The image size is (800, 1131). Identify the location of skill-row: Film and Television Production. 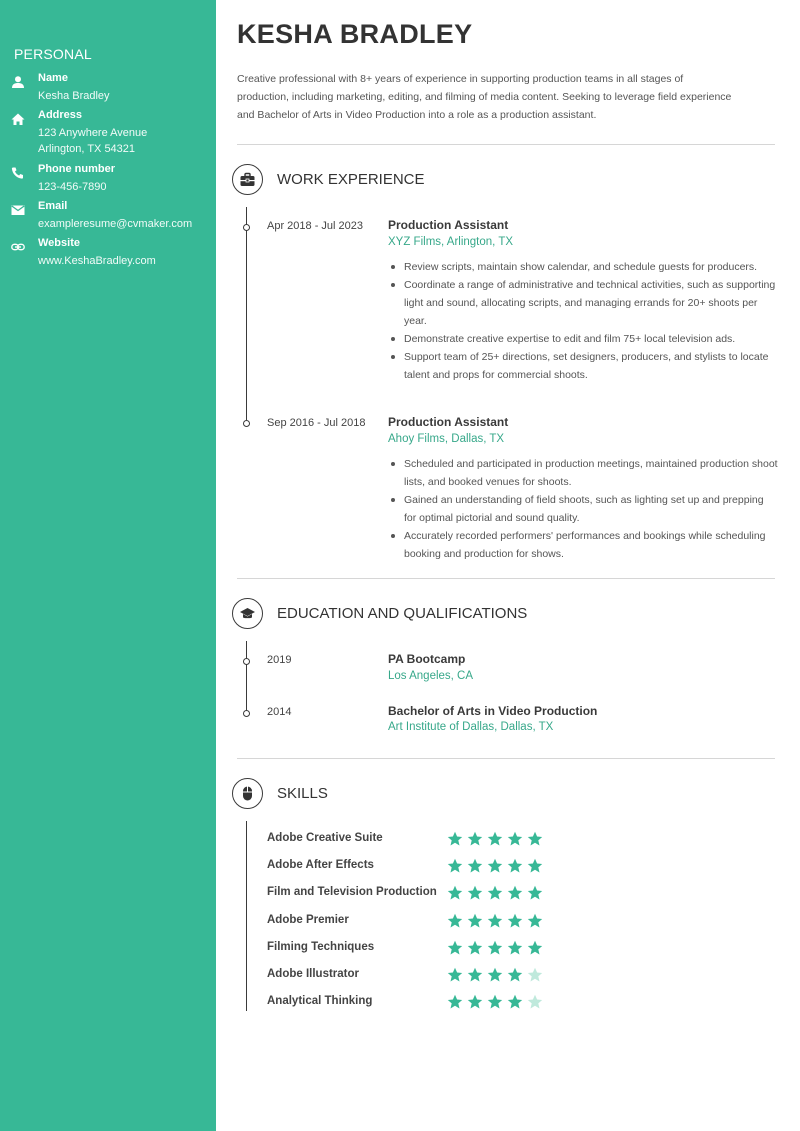
(417, 895).